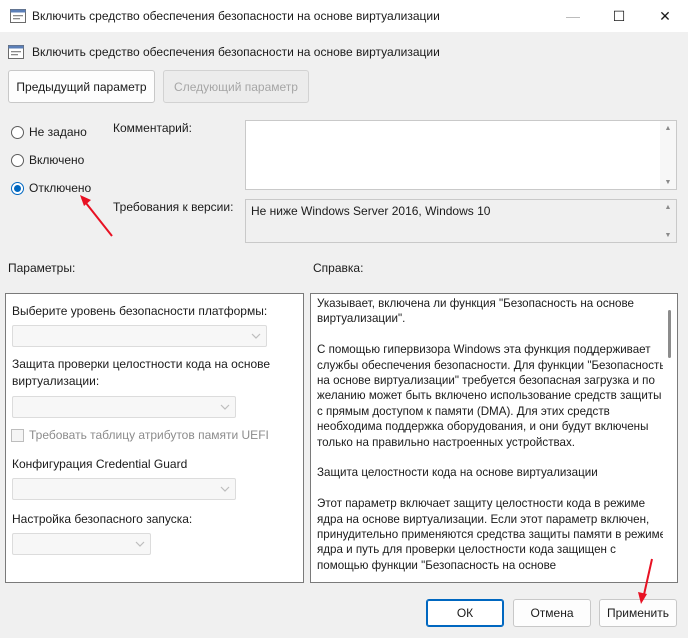  What do you see at coordinates (665, 16) in the screenshot?
I see `close-button: ✕` at bounding box center [665, 16].